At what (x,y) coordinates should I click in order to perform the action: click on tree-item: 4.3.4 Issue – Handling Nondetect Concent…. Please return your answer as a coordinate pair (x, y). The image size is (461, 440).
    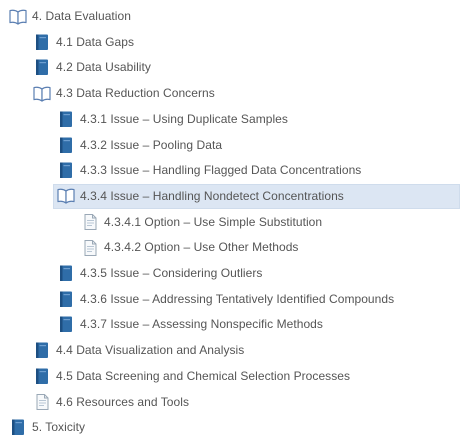
    Looking at the image, I should click on (256, 196).